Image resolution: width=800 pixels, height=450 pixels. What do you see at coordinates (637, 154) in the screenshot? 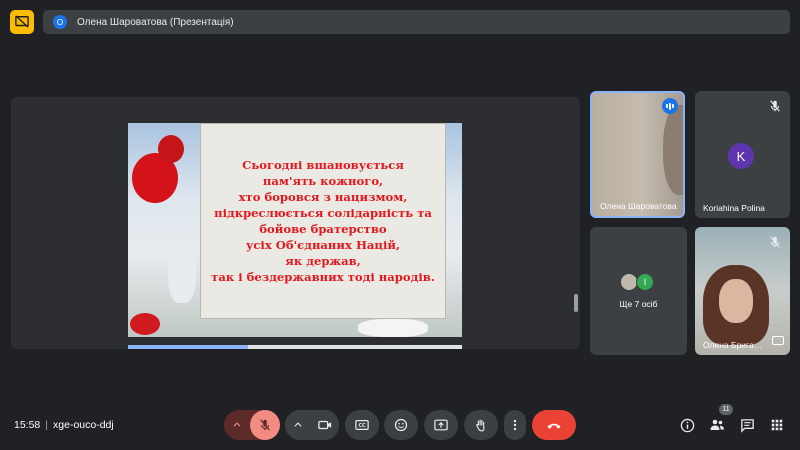
I see `participant-tile: Олена Шароватова` at bounding box center [637, 154].